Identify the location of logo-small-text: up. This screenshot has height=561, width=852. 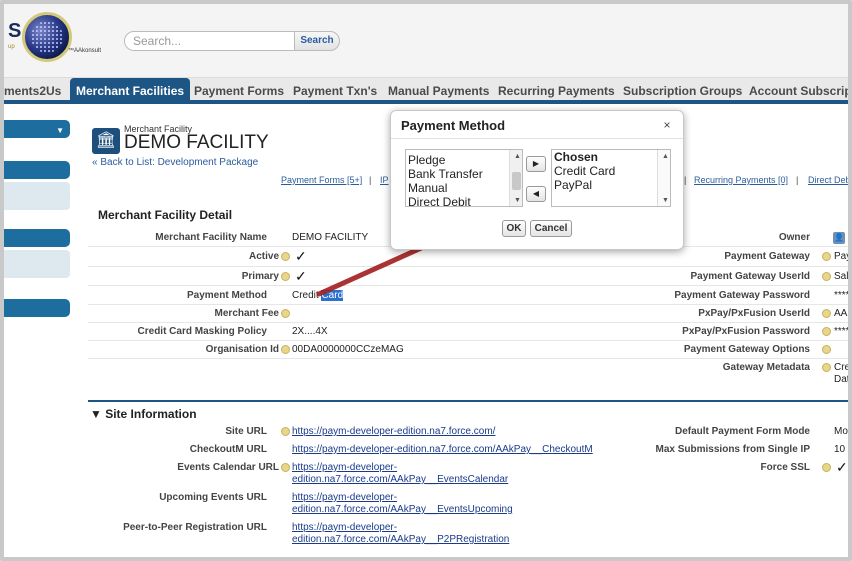
(11, 47).